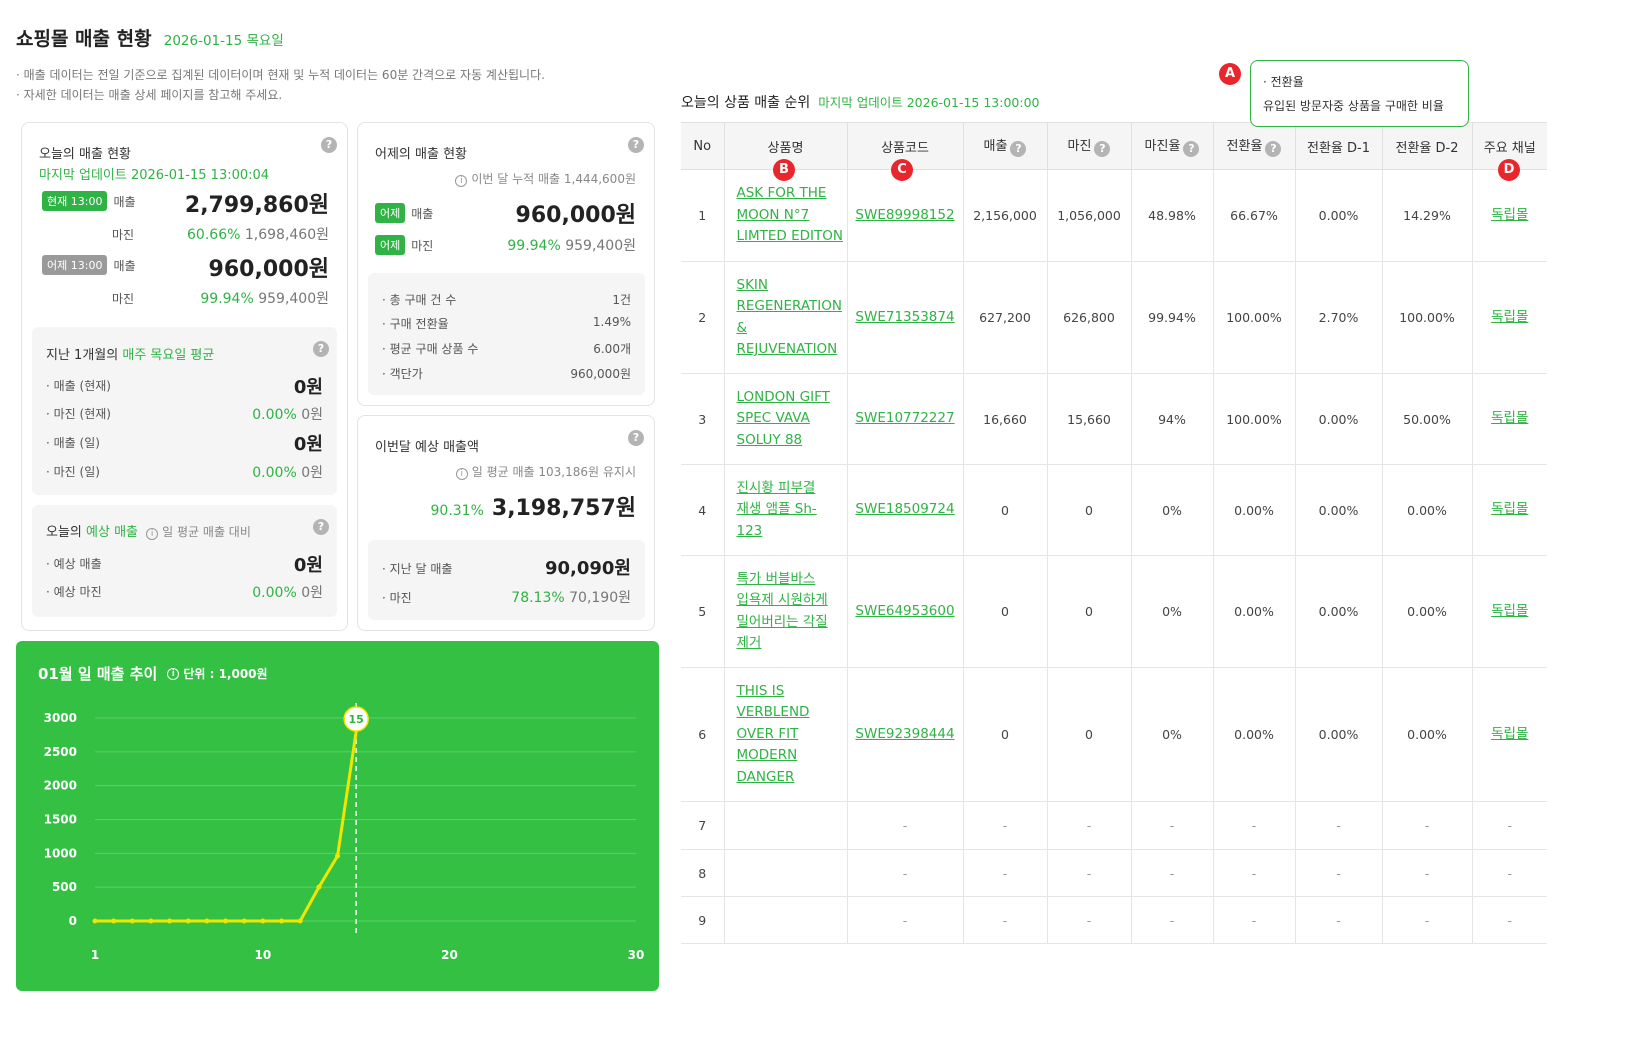 Image resolution: width=1647 pixels, height=1041 pixels. What do you see at coordinates (75, 265) in the screenshot?
I see `yday-badge: 어제 13:00` at bounding box center [75, 265].